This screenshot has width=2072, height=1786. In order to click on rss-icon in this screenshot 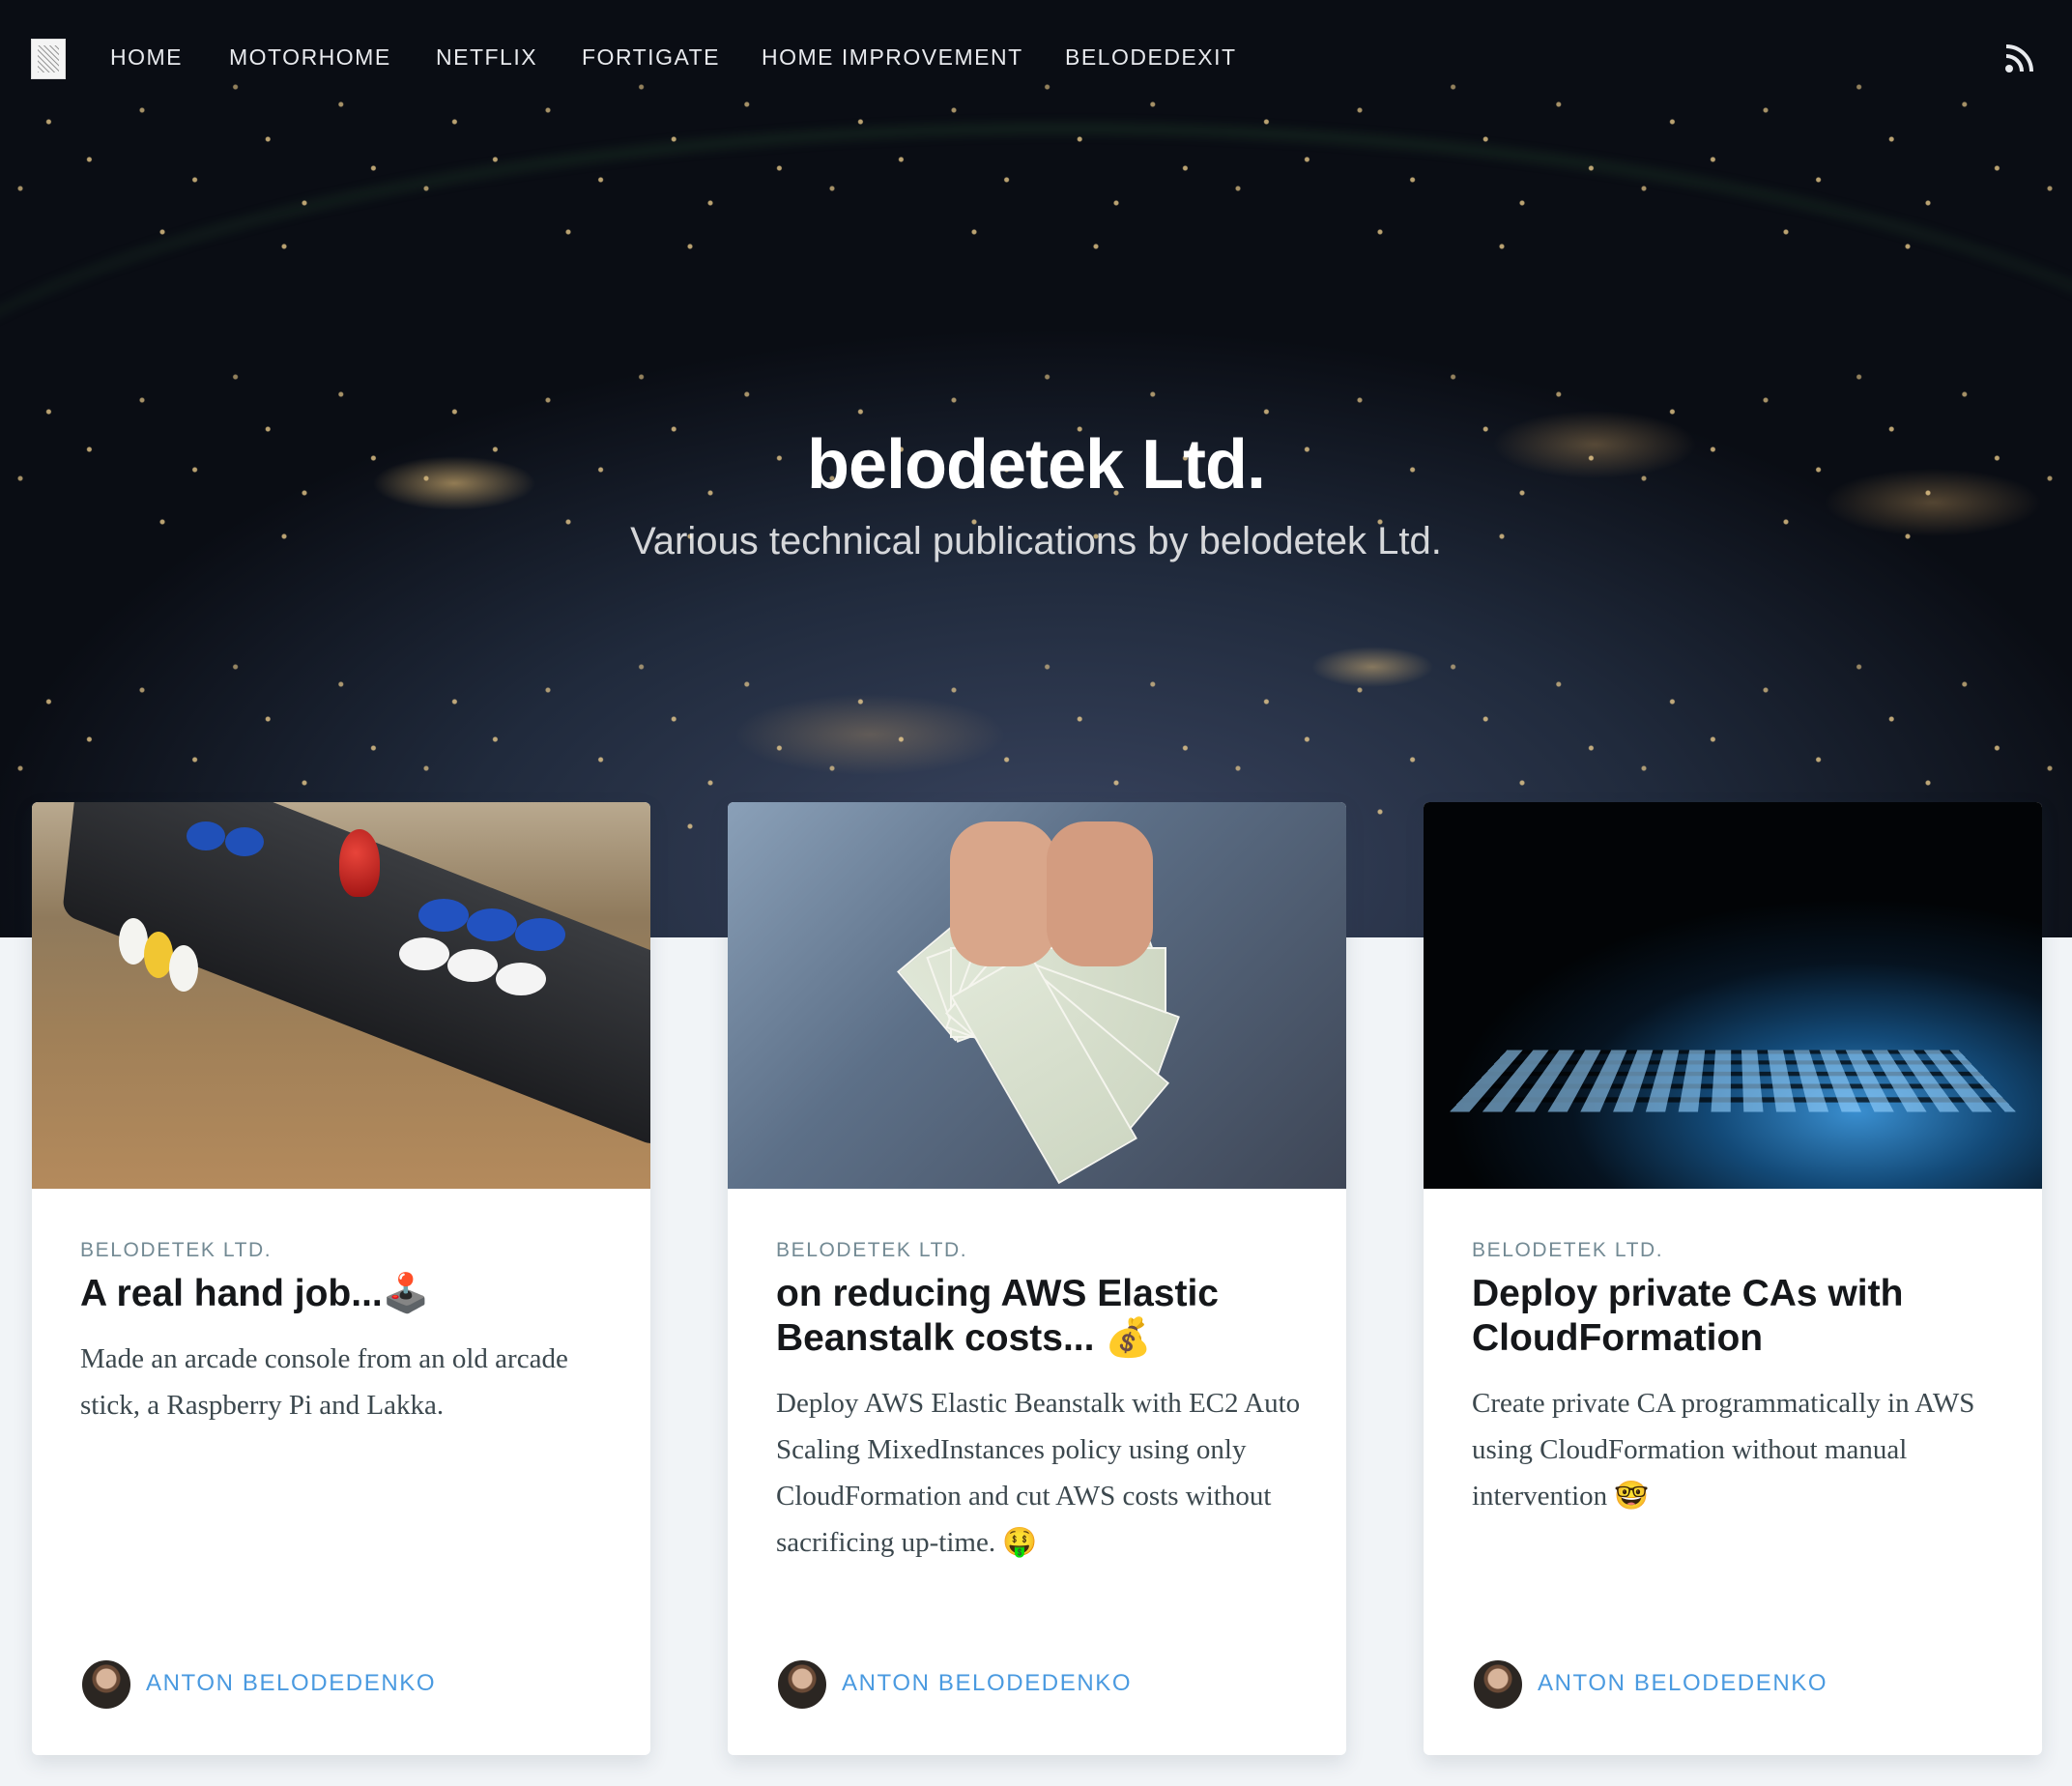, I will do `click(2019, 58)`.